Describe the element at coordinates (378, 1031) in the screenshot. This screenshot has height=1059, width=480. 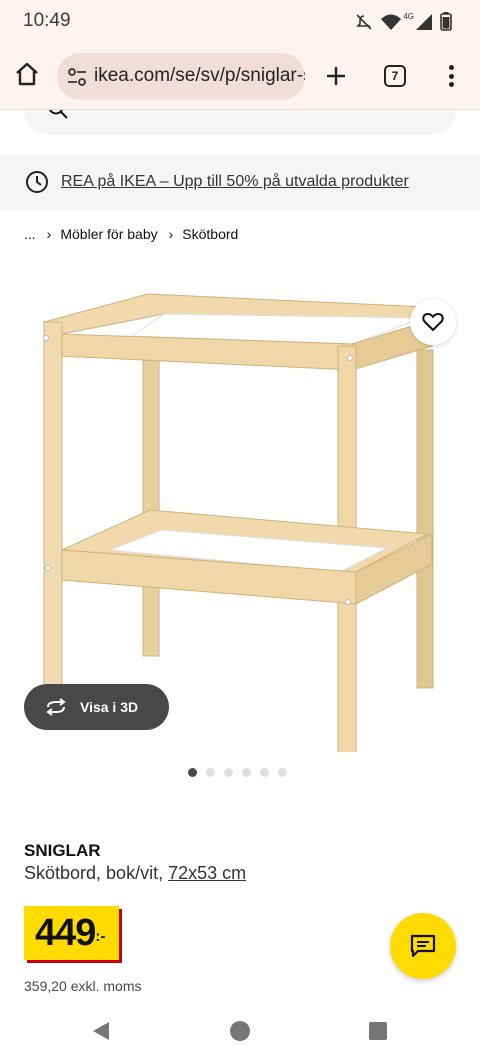
I see `recents-nav-button` at that location.